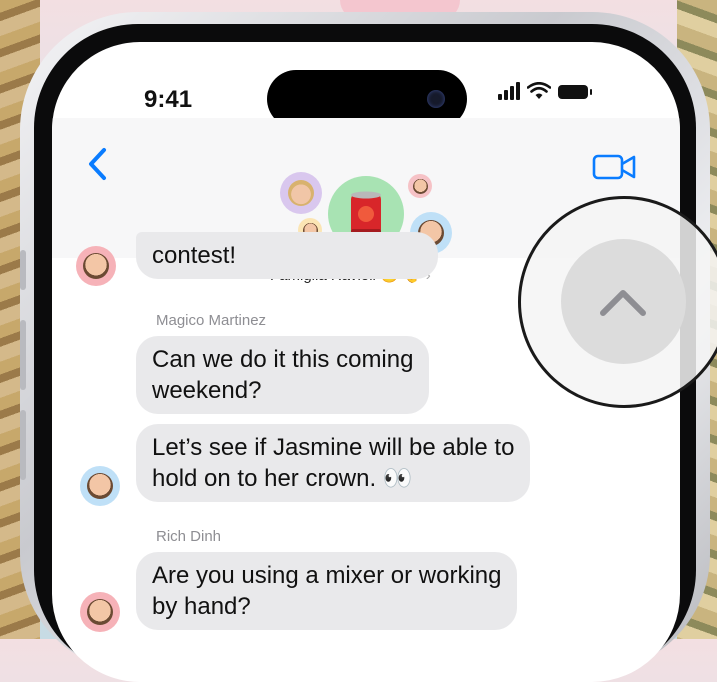 The image size is (717, 682). Describe the element at coordinates (283, 359) in the screenshot. I see `message-text-line: Can we do it this coming` at that location.